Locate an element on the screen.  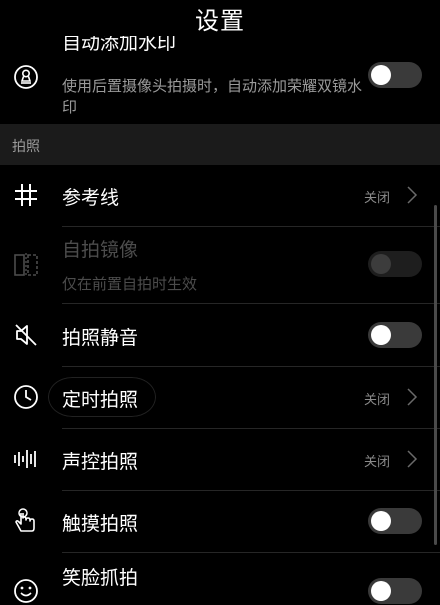
setting-label: 自拍镜像 is located at coordinates (100, 250).